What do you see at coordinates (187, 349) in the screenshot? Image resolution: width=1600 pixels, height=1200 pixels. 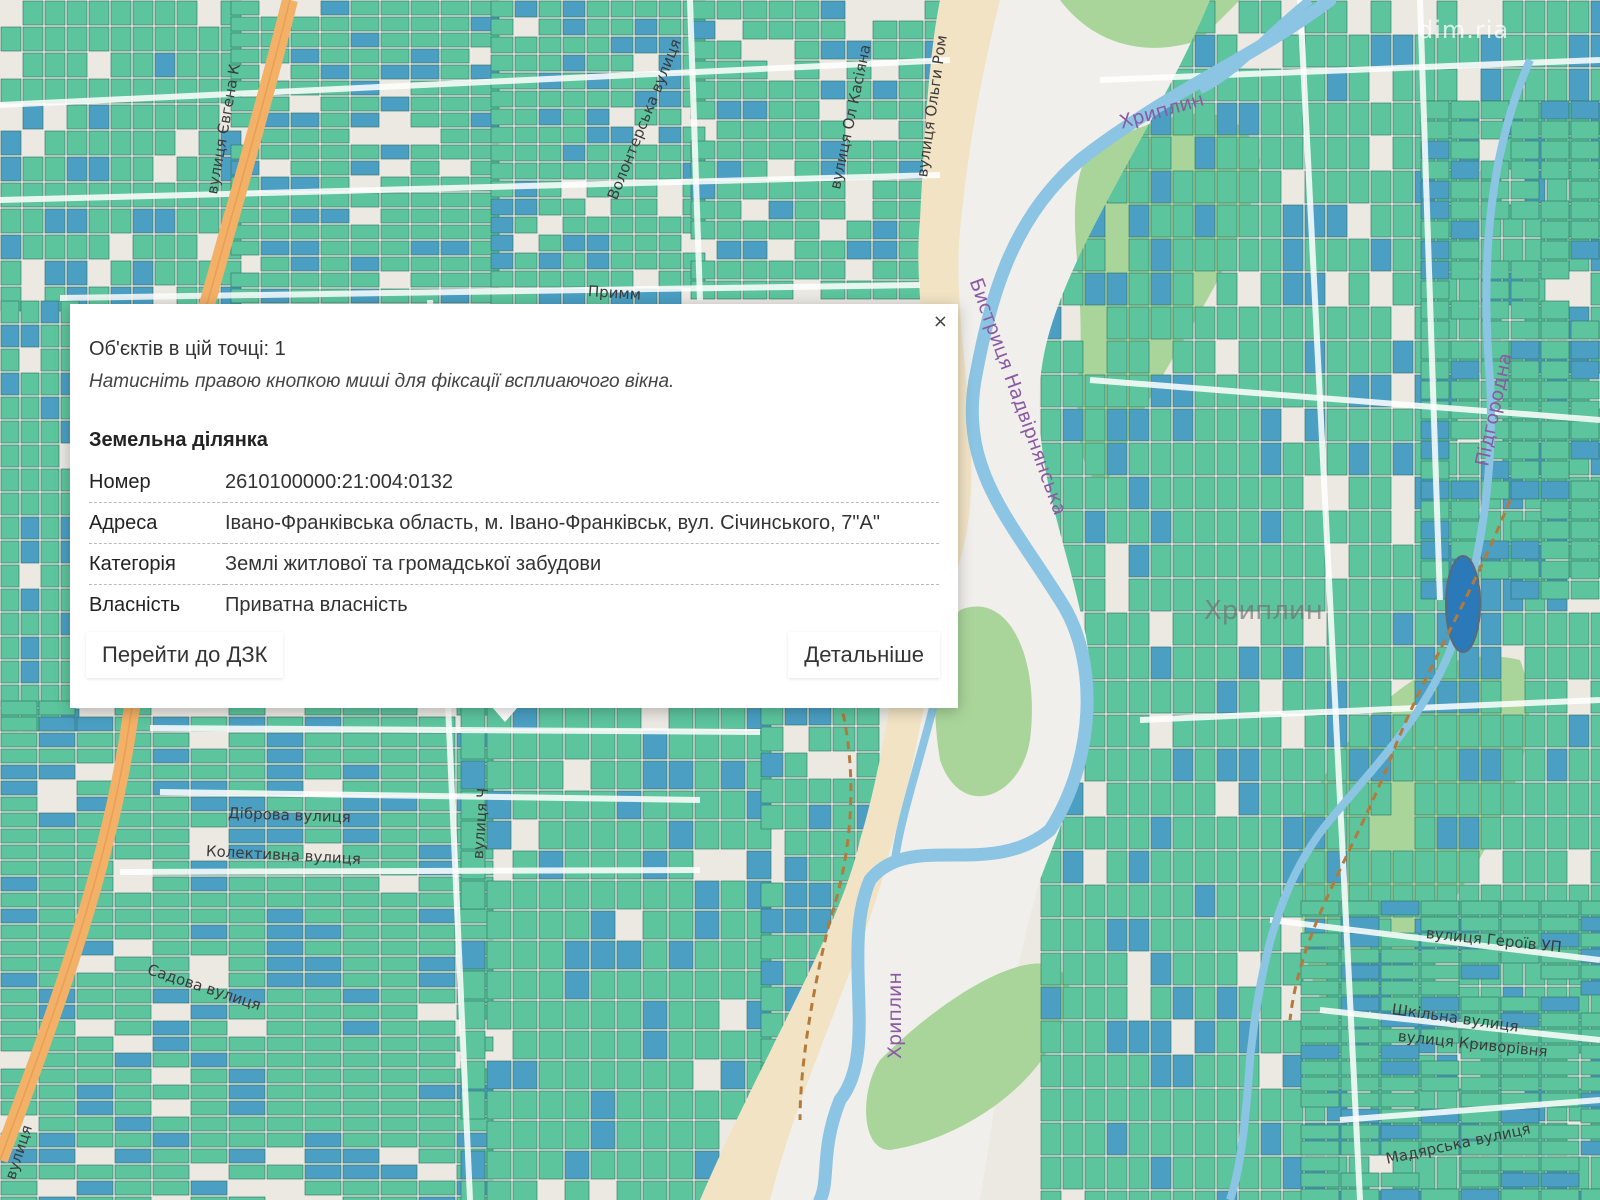 I see `object-count: Об'єктів в цій точці: 1` at bounding box center [187, 349].